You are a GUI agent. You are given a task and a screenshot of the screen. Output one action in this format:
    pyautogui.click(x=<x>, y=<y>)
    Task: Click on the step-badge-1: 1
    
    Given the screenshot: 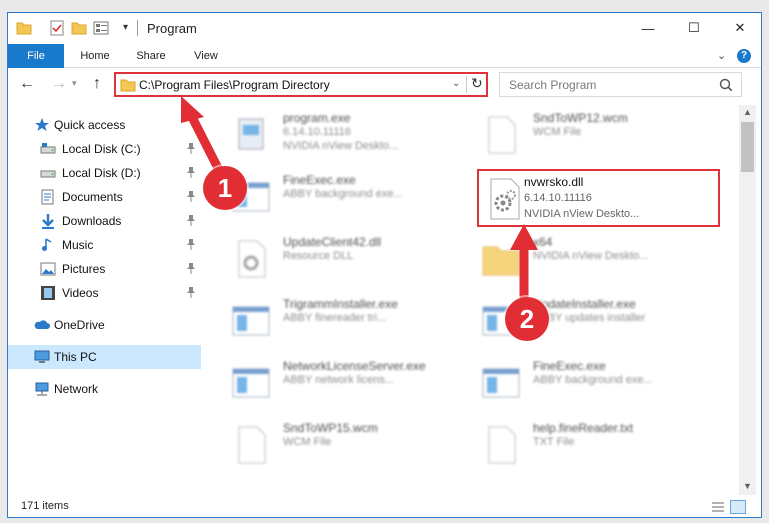 What is the action you would take?
    pyautogui.click(x=225, y=188)
    